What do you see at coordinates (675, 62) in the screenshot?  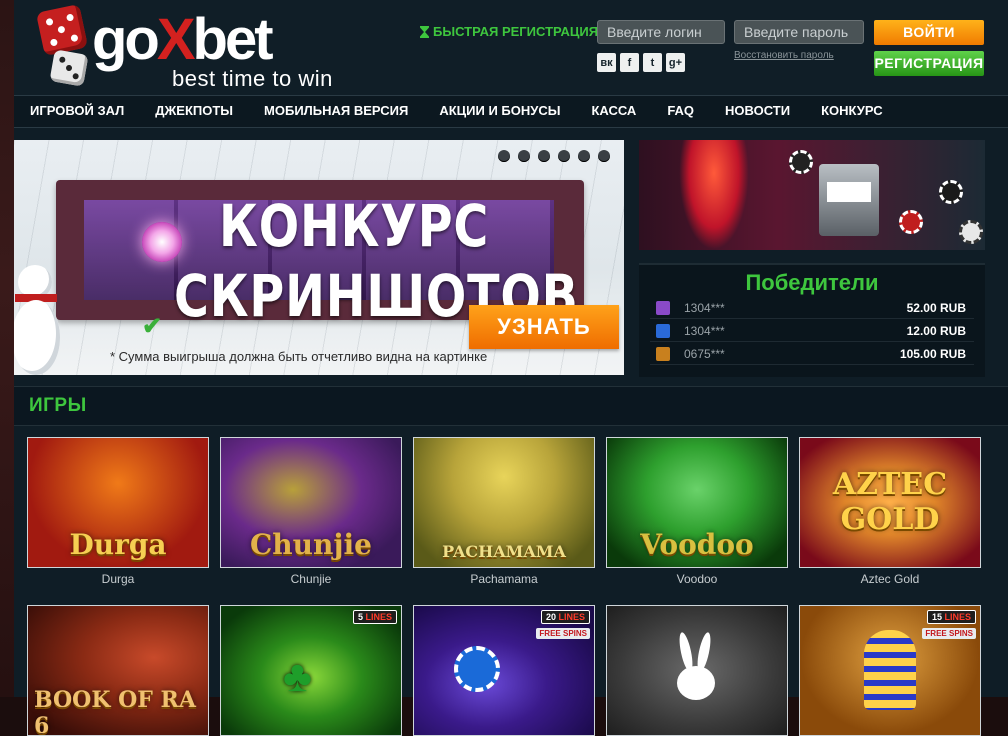 I see `google-plus-icon: g+` at bounding box center [675, 62].